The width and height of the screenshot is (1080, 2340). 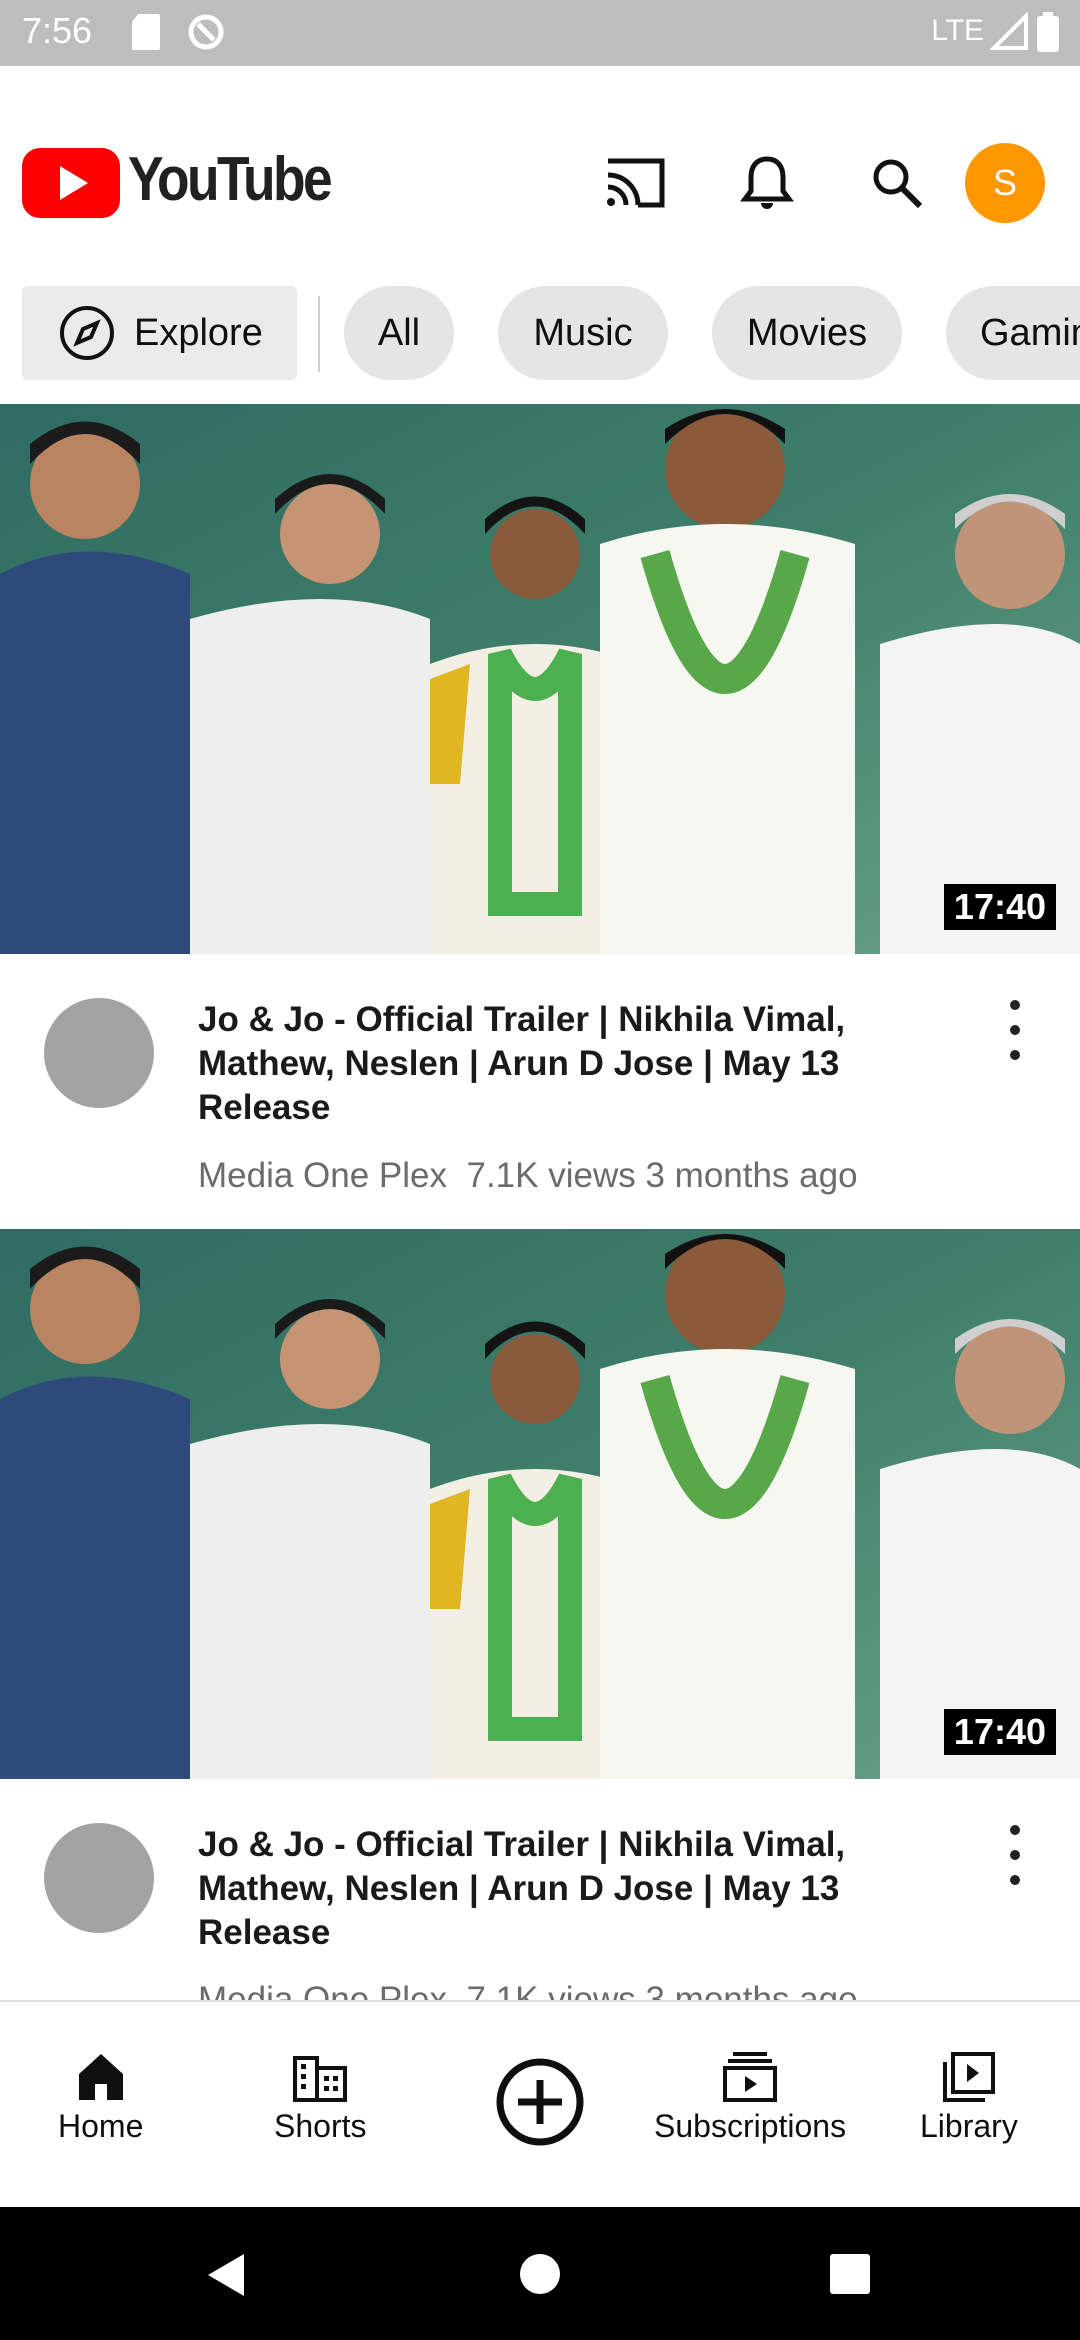 What do you see at coordinates (399, 333) in the screenshot?
I see `chip-all: All` at bounding box center [399, 333].